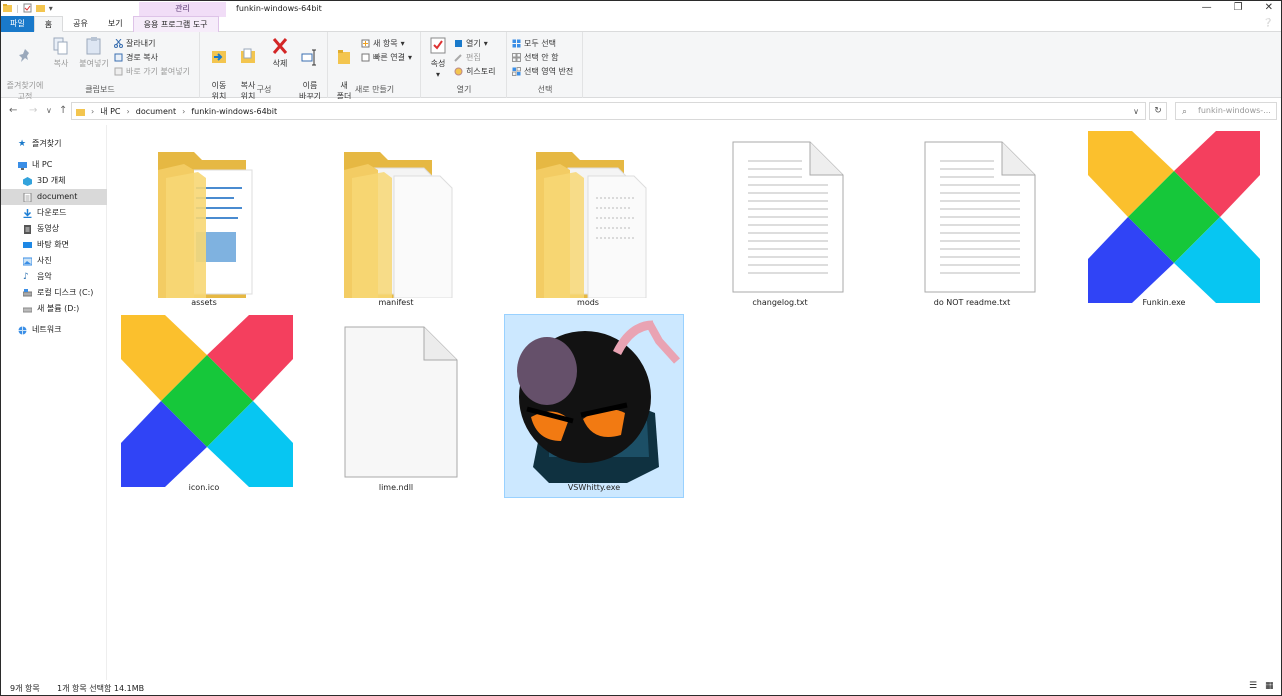  What do you see at coordinates (40, 8) in the screenshot?
I see `new-folder-qat-icon` at bounding box center [40, 8].